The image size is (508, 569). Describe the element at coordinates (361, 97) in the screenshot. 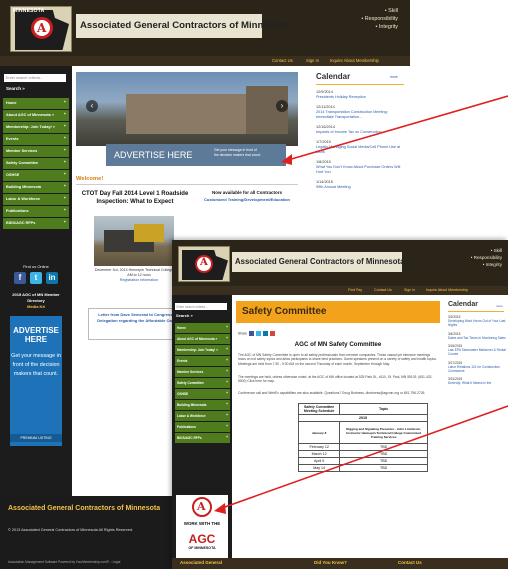

I see `event-title: Presidents Holiday Reception` at that location.